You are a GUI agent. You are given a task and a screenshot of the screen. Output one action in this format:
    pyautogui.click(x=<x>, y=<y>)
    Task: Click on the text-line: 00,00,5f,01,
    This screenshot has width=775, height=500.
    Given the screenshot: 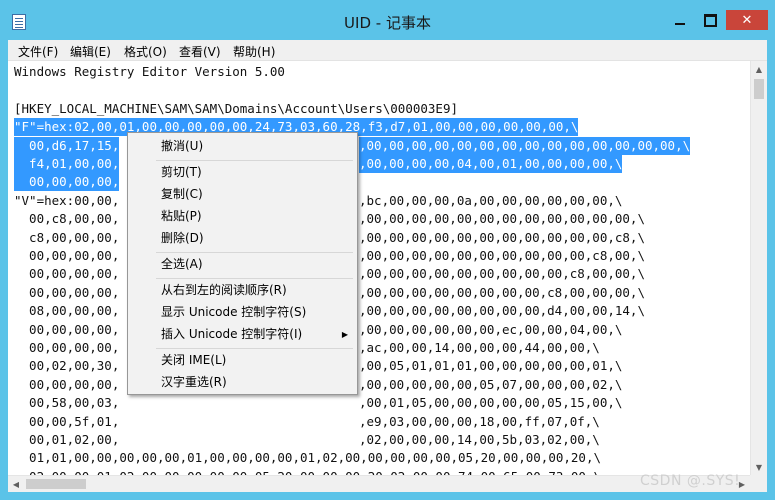 What is the action you would take?
    pyautogui.click(x=67, y=421)
    